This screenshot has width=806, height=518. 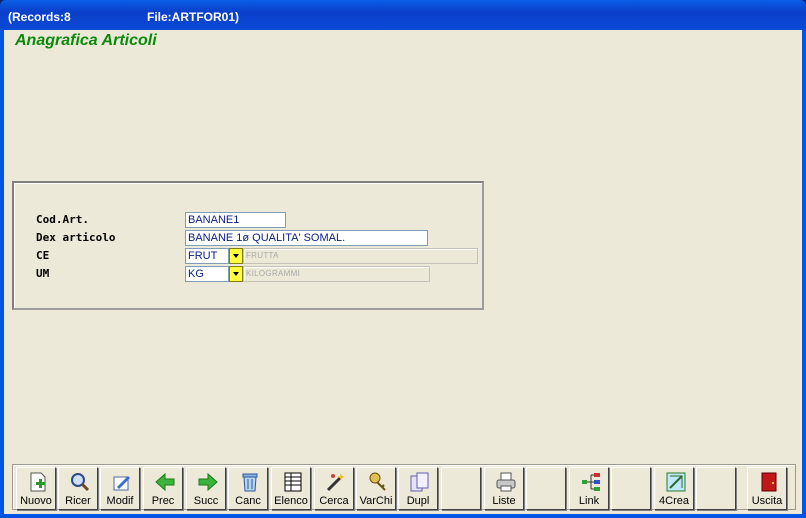 I want to click on ce-dropdown-button, so click(x=236, y=256).